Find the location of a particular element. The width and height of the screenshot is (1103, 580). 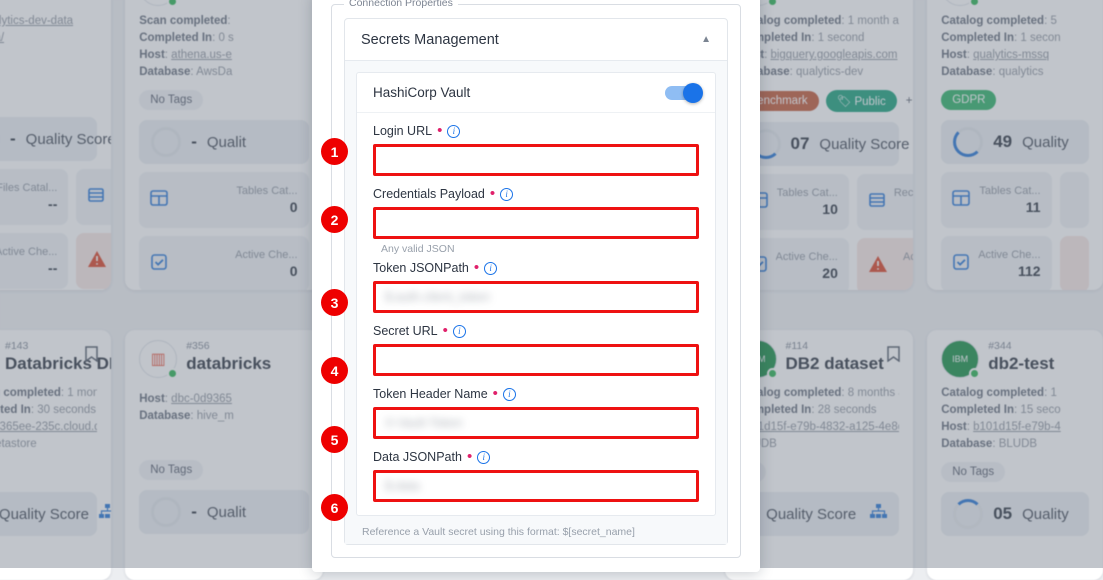

hashicorp-vault-row: HashiCorp Vault is located at coordinates (536, 93).